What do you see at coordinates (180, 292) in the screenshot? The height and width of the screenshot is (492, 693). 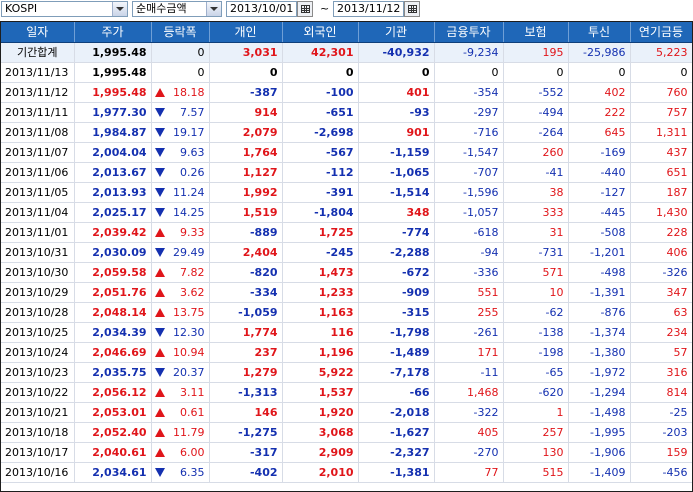 I see `cell-change: 3.62` at bounding box center [180, 292].